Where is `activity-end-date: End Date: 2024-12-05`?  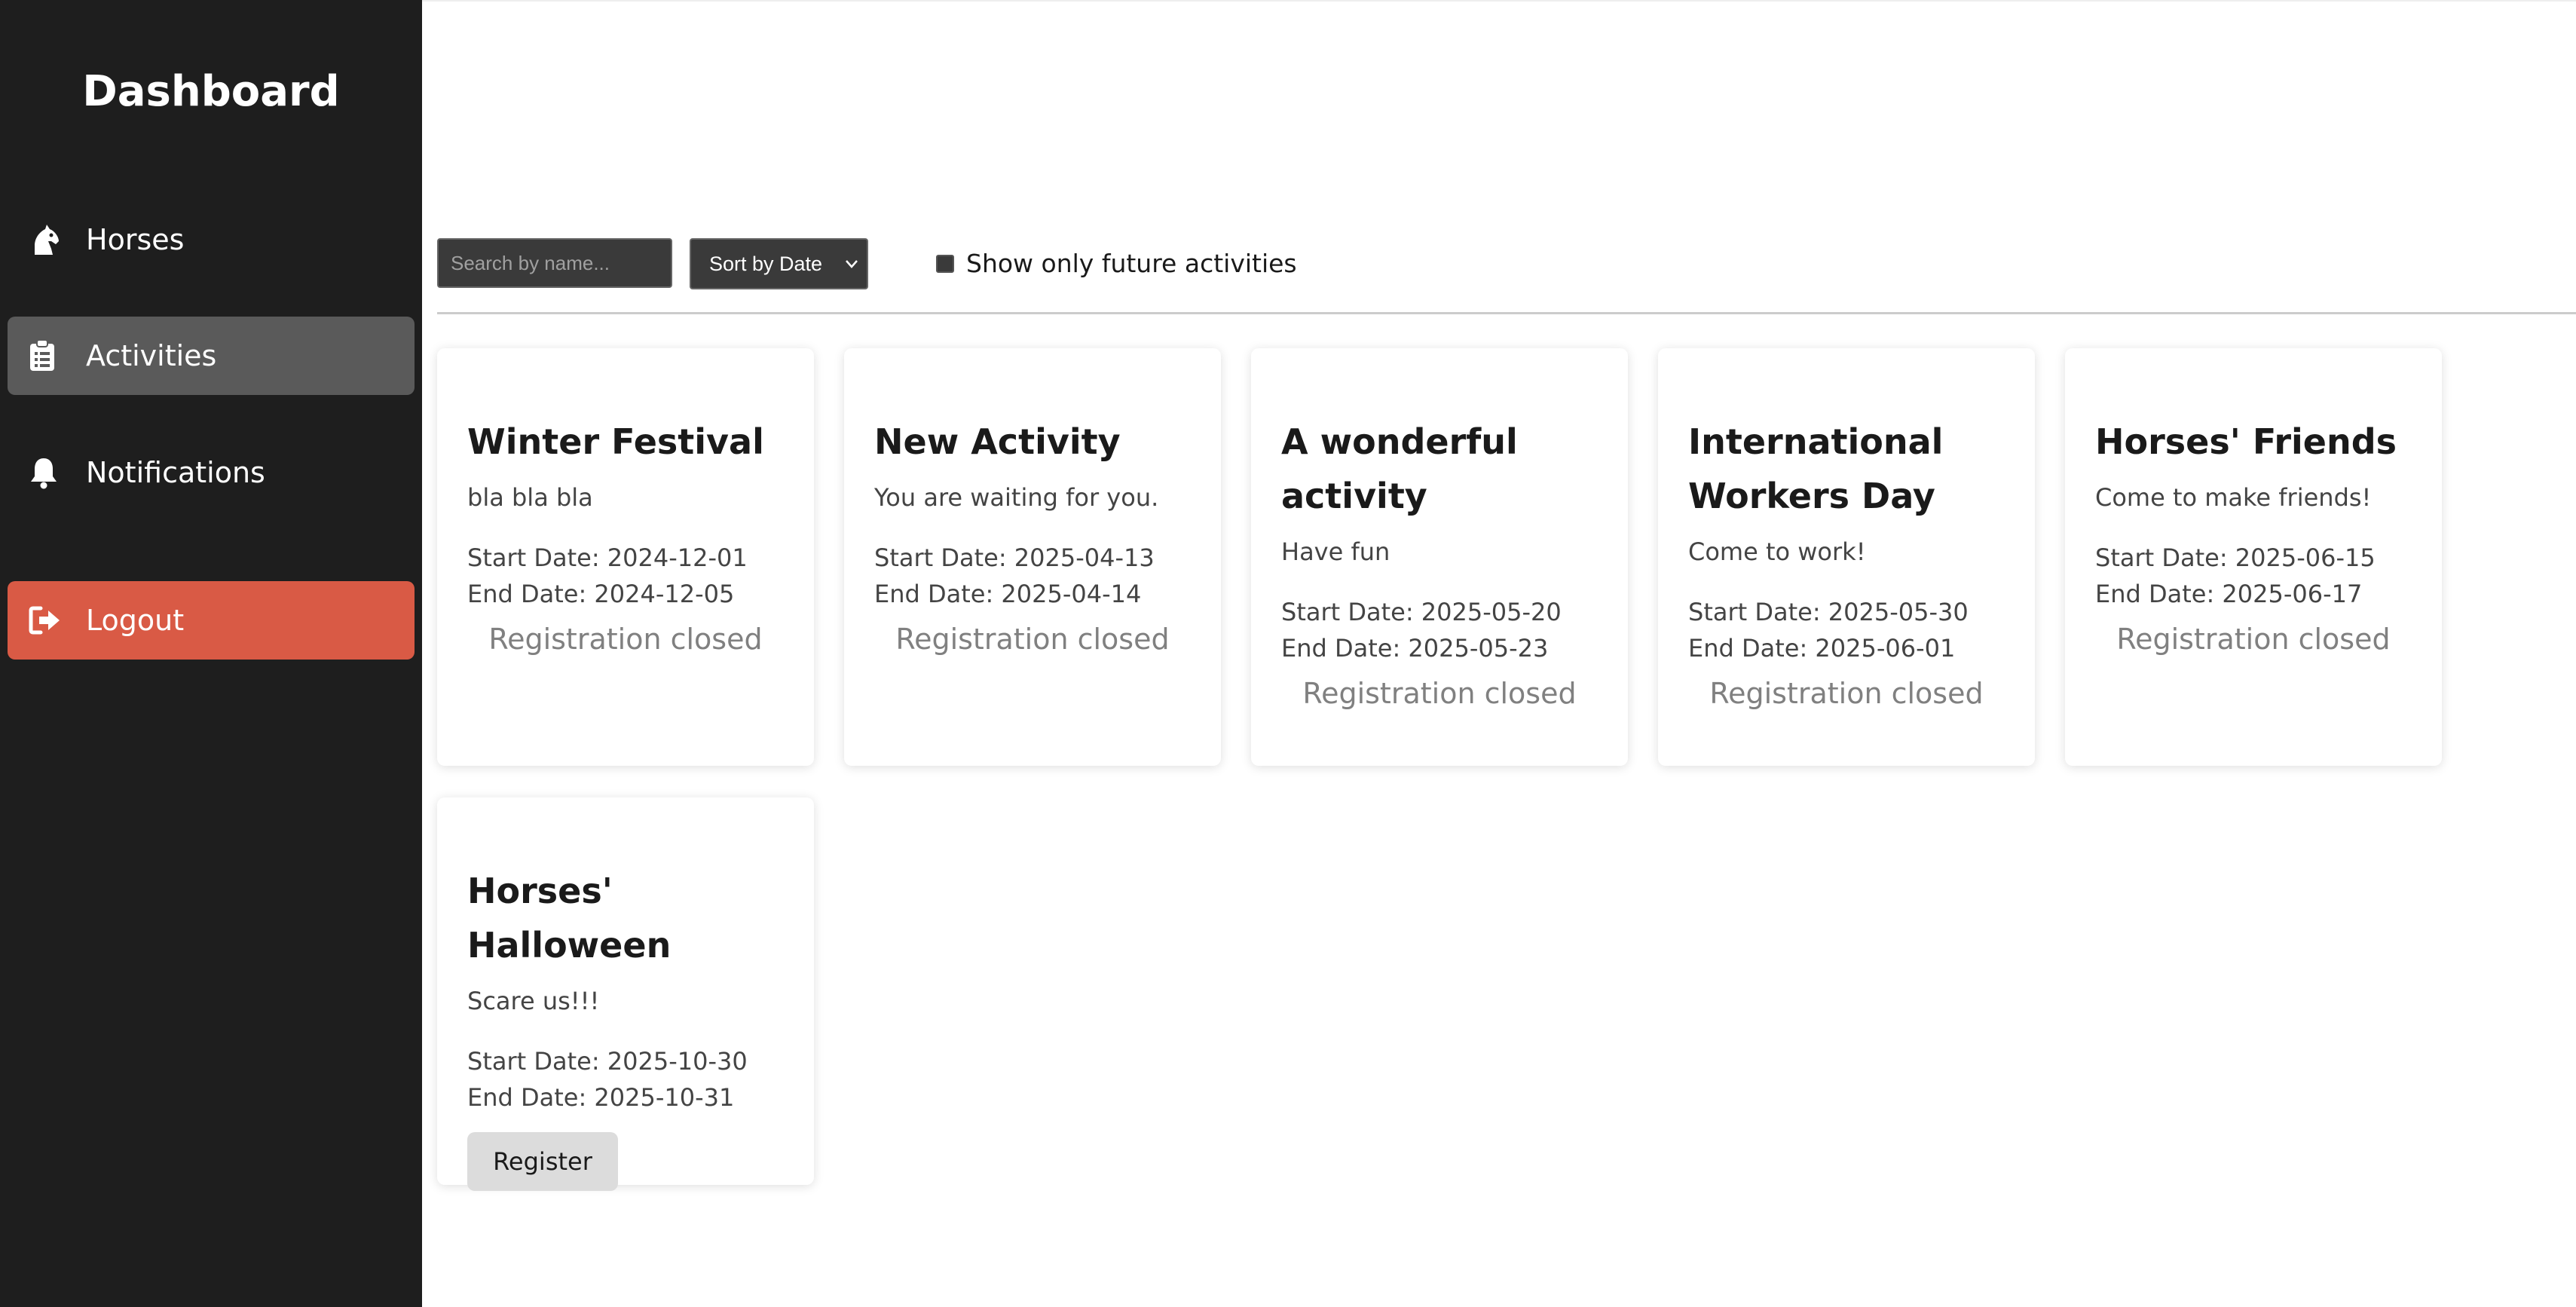 activity-end-date: End Date: 2024-12-05 is located at coordinates (601, 594).